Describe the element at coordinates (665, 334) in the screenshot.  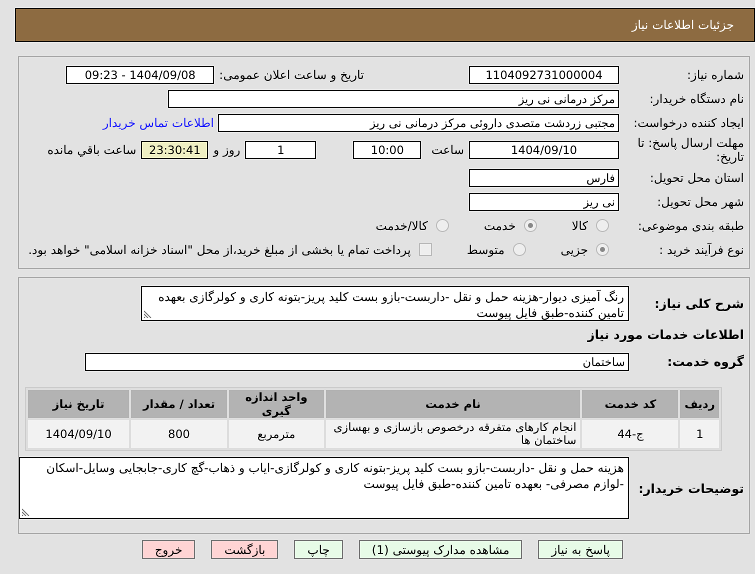
I see `section-title: اطلاعات خدمات مورد نیاز` at that location.